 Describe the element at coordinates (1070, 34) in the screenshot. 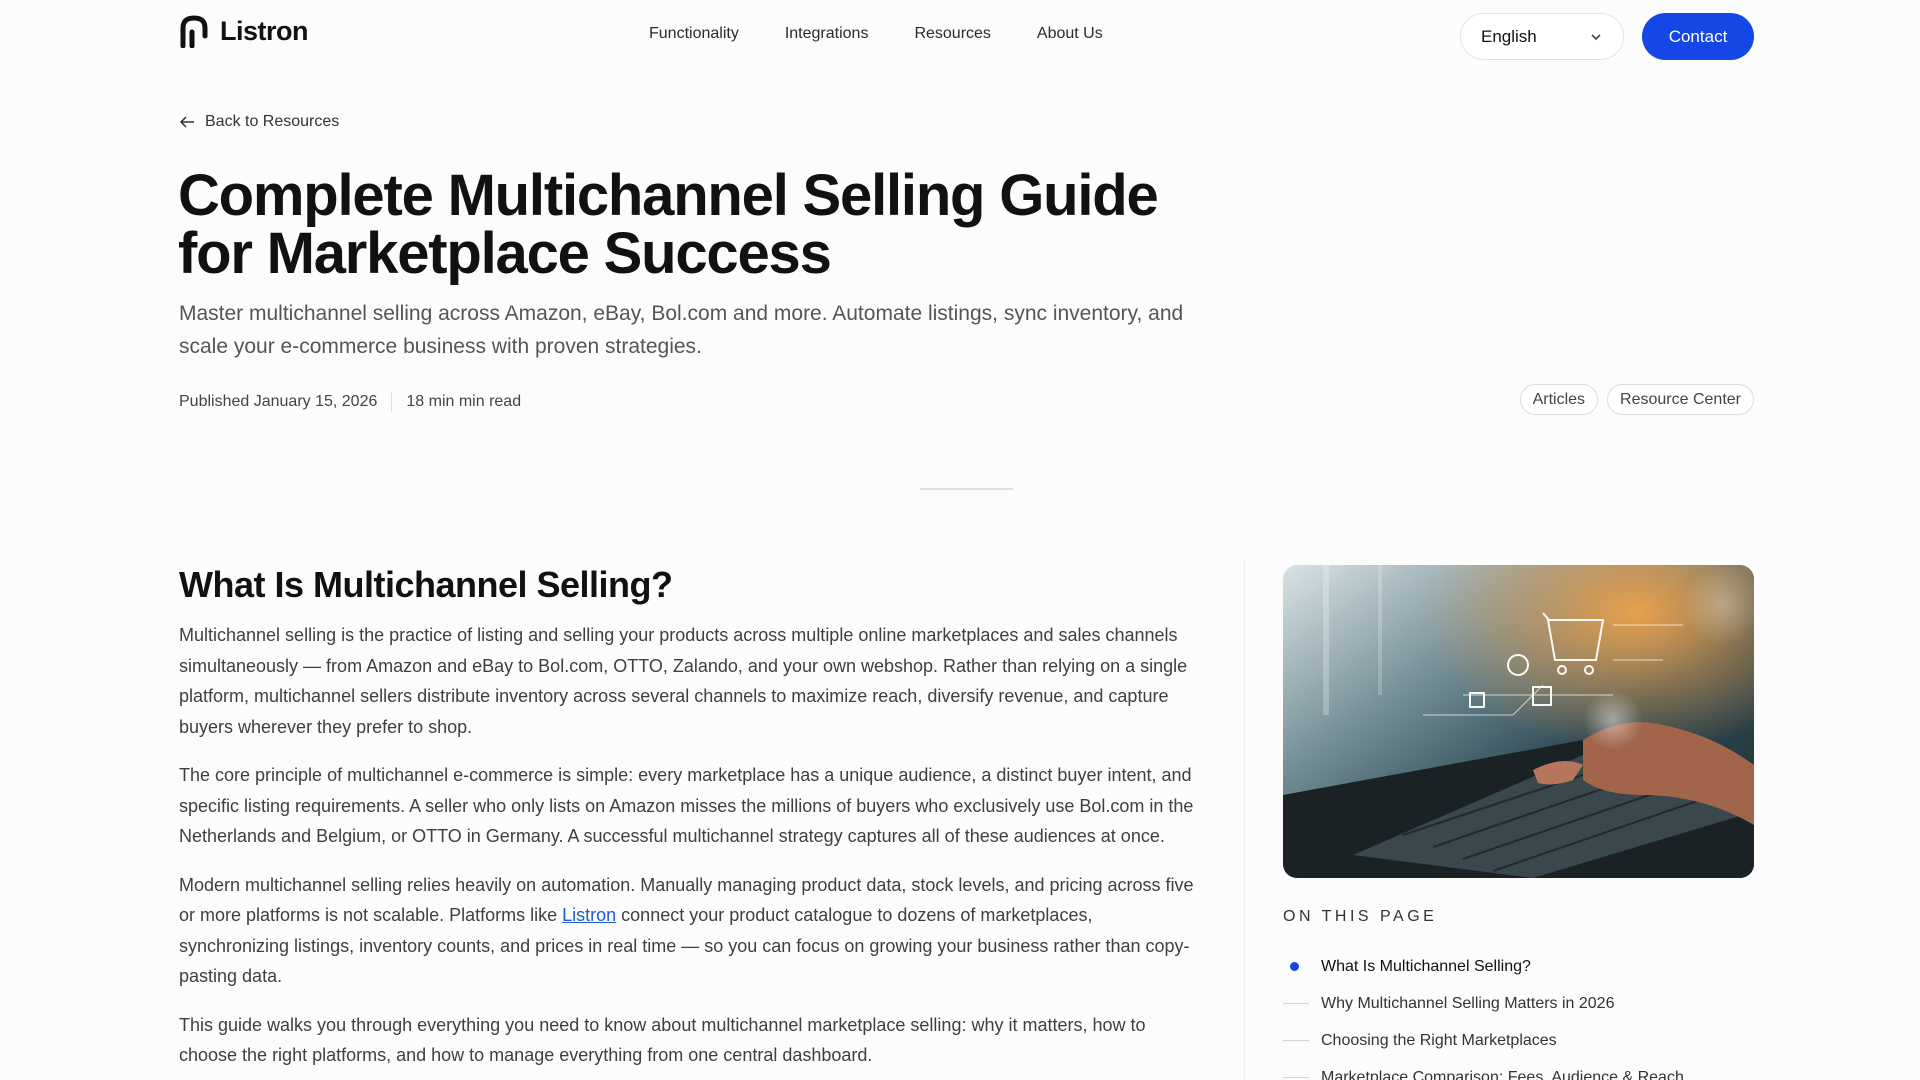

I see `nav-about-us: About Us` at that location.